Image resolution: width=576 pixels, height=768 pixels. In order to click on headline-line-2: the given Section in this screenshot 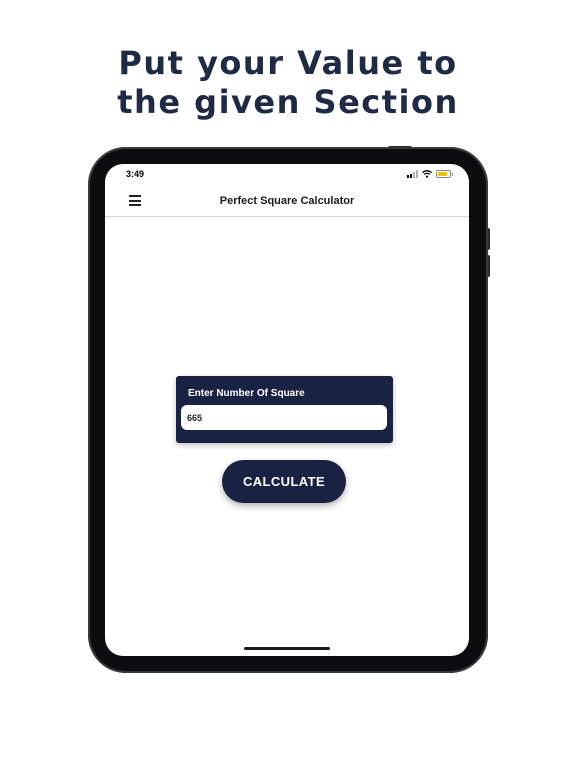, I will do `click(288, 102)`.